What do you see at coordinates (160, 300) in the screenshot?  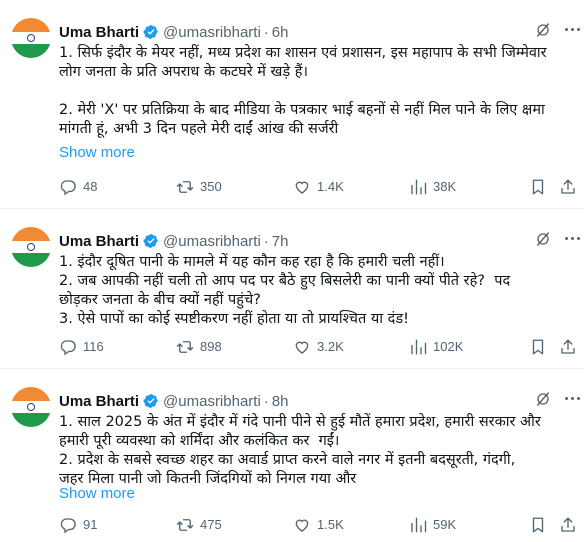 I see `tweet-text-line: छोड़कर जनता के बीच क्यों नहीं पहुंचे?` at bounding box center [160, 300].